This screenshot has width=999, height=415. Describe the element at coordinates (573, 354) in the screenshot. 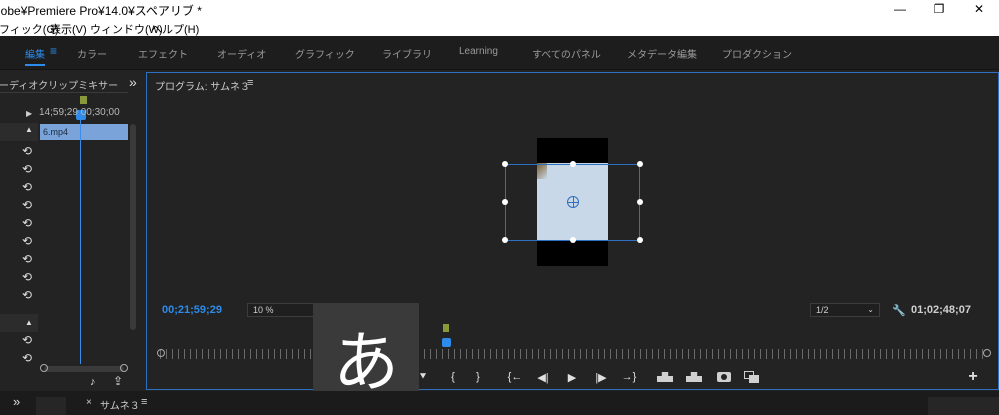

I see `time-ruler` at that location.